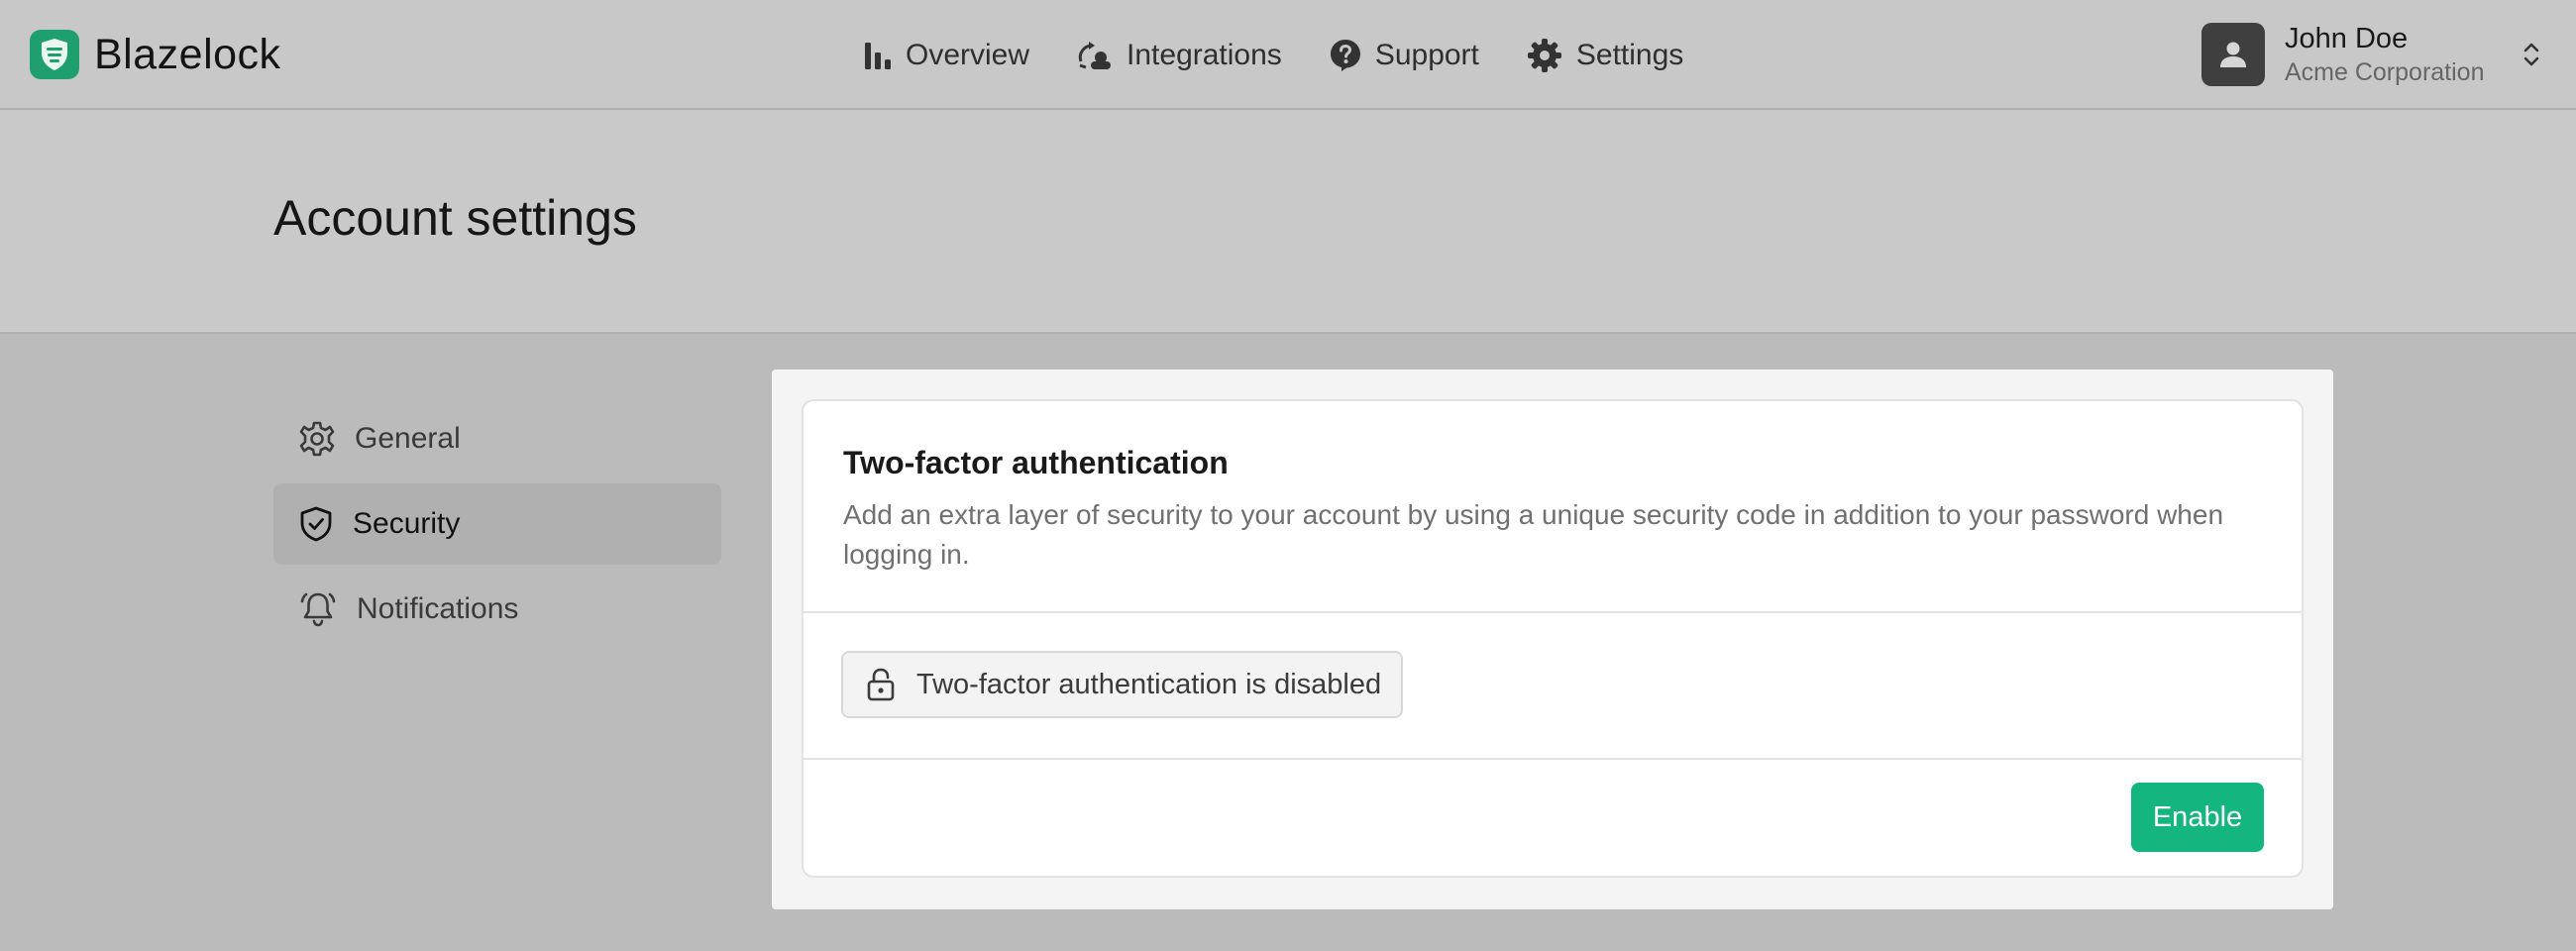  Describe the element at coordinates (1204, 55) in the screenshot. I see `nav-item-label: Integrations` at that location.